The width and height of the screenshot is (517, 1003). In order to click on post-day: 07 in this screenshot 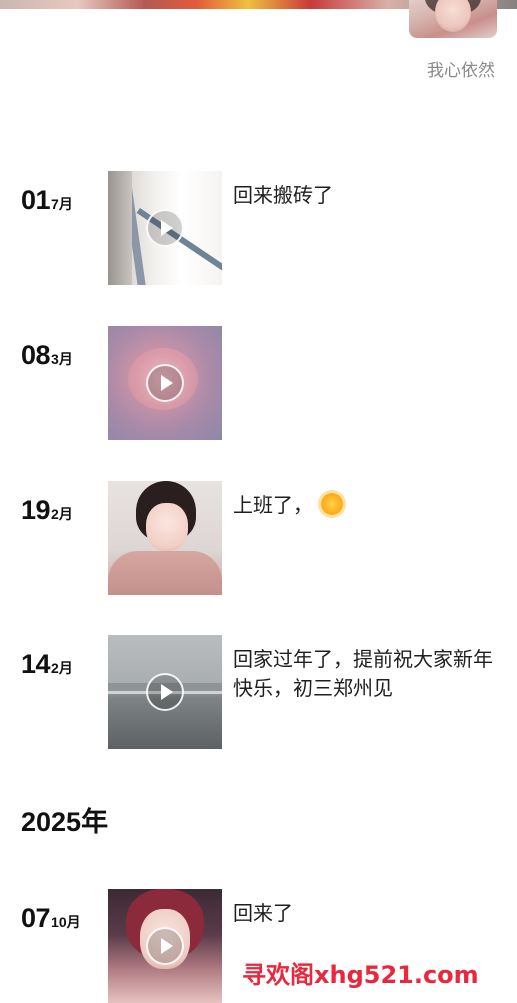, I will do `click(36, 918)`.